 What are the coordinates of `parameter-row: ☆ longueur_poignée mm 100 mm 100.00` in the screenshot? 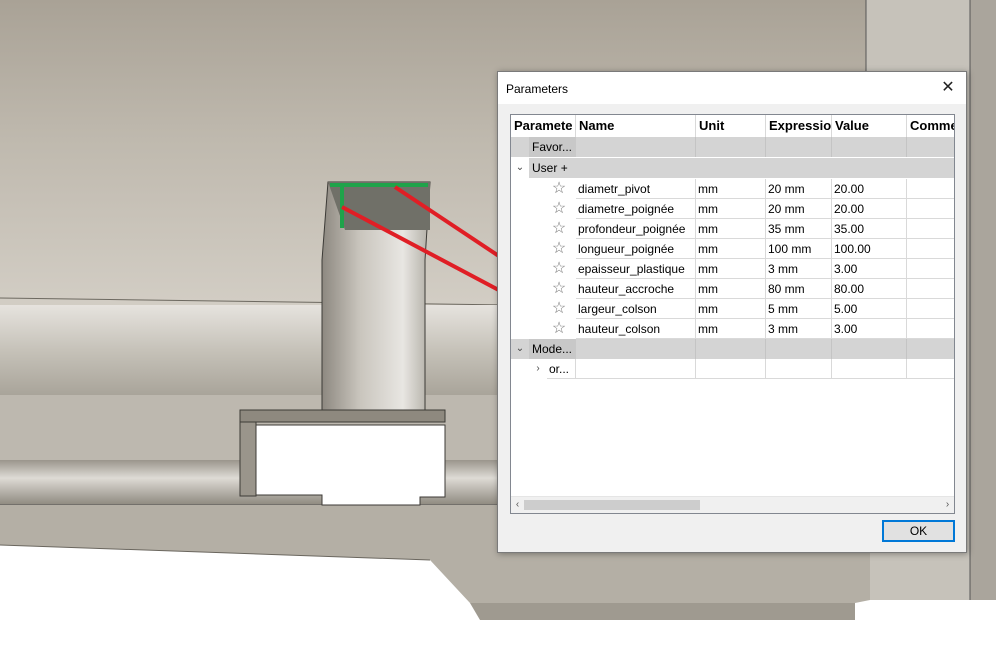 It's located at (732, 249).